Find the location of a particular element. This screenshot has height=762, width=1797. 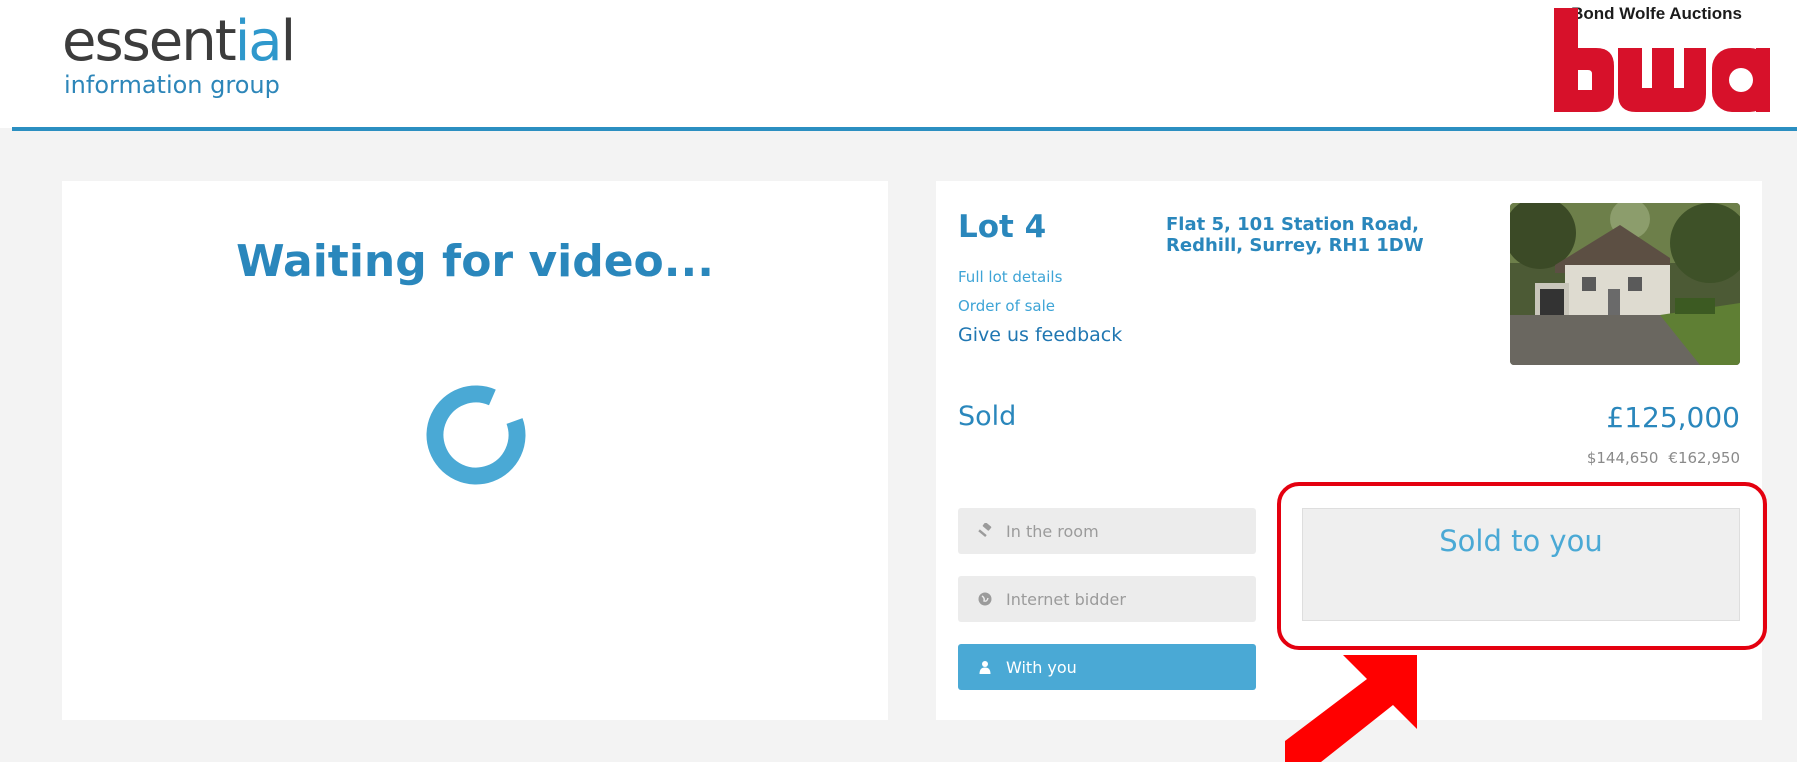

property-photo-image is located at coordinates (1625, 284).